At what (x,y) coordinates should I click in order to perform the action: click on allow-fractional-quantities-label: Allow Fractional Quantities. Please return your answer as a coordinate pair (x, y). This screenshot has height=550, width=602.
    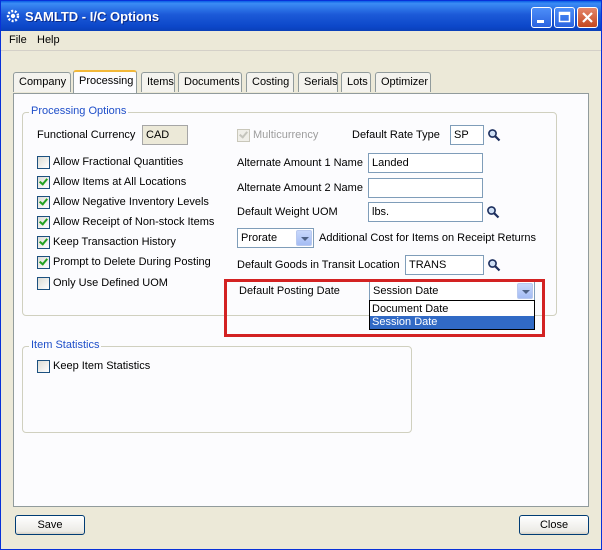
    Looking at the image, I should click on (118, 162).